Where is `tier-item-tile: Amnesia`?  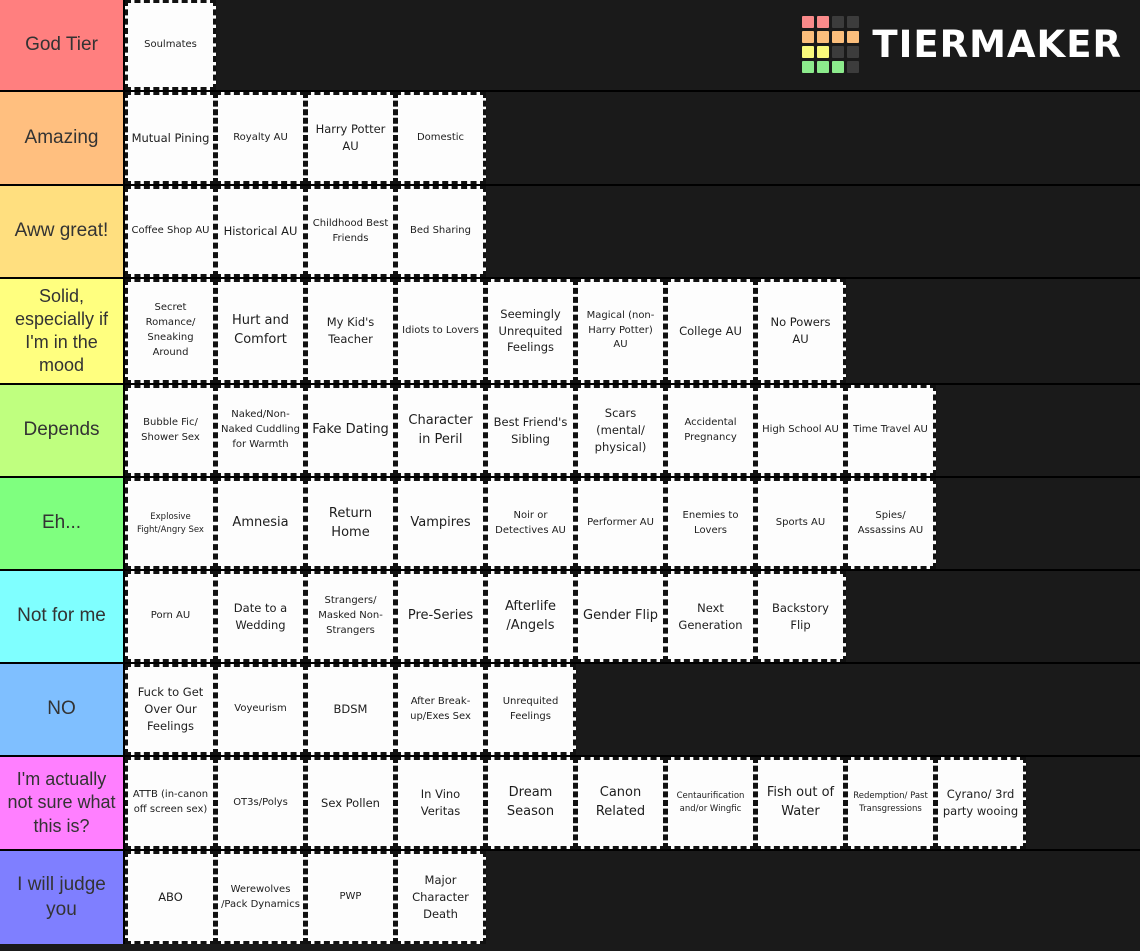
tier-item-tile: Amnesia is located at coordinates (260, 523).